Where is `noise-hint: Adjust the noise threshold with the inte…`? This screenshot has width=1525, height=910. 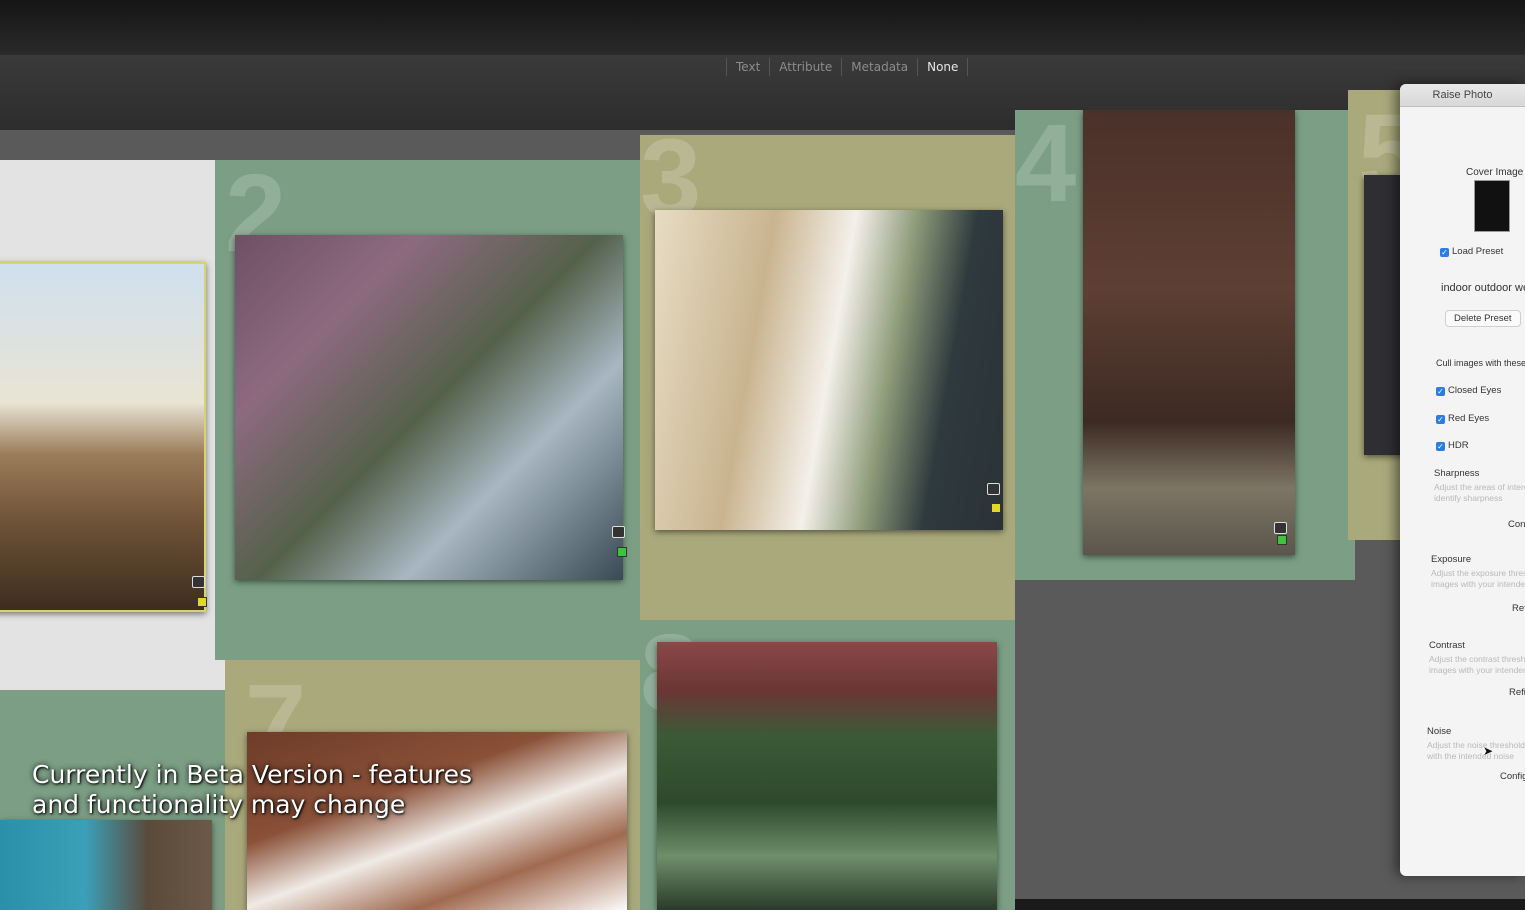 noise-hint: Adjust the noise threshold with the inte… is located at coordinates (1476, 750).